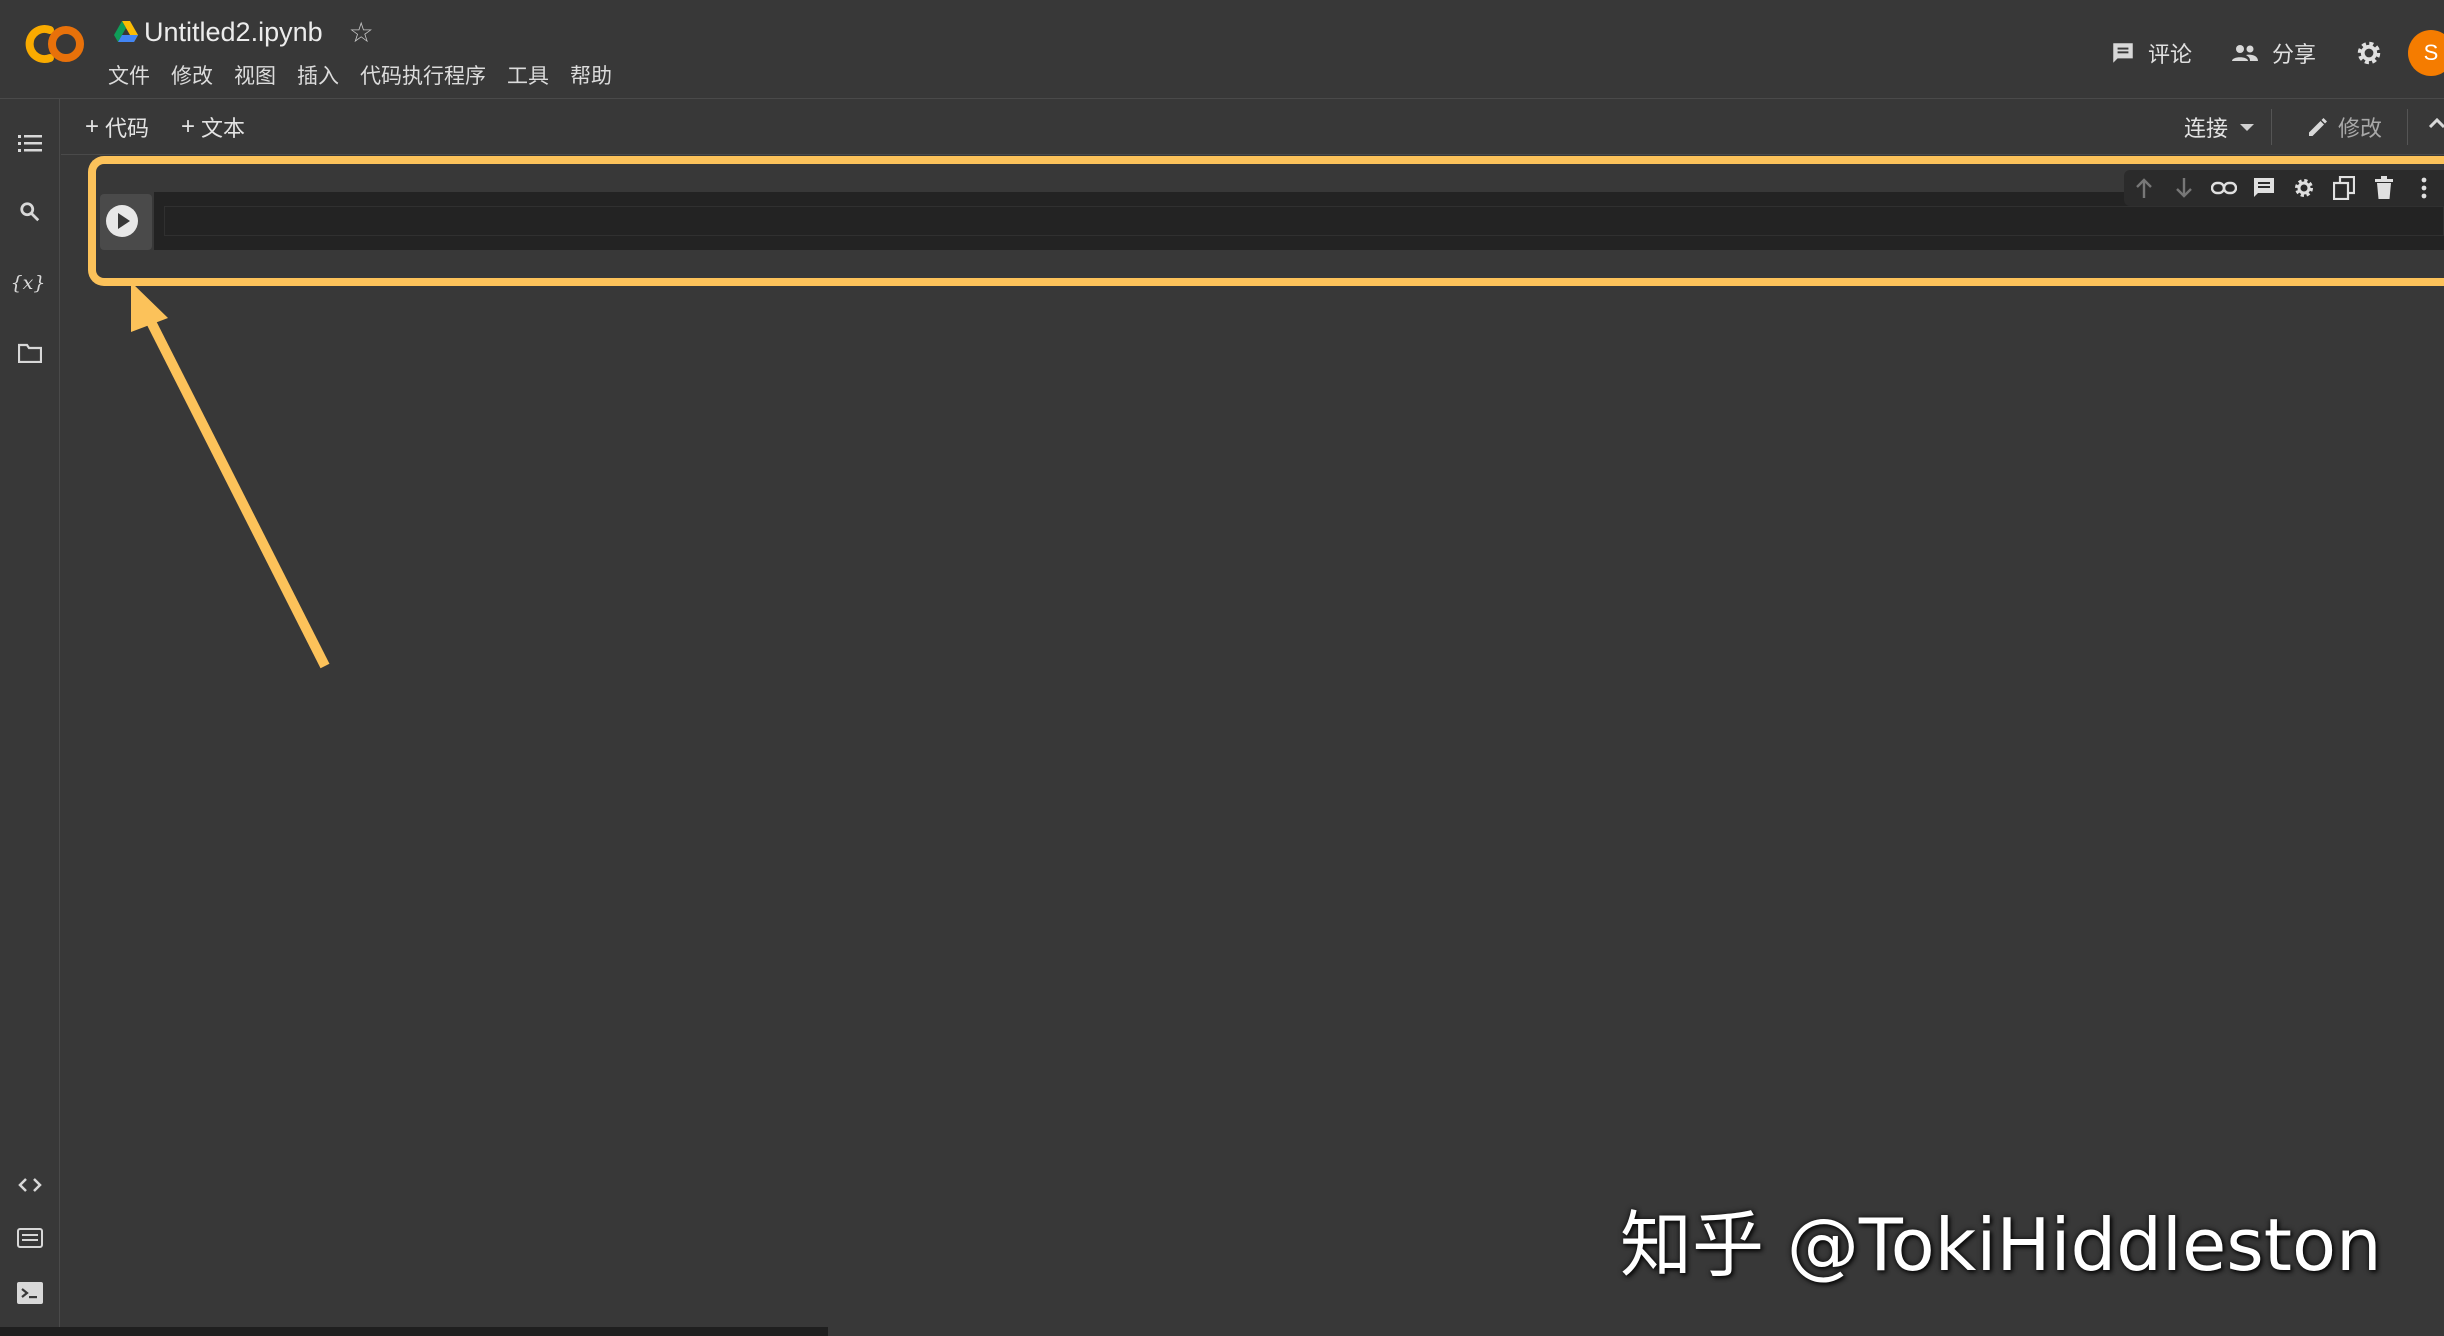 This screenshot has height=1336, width=2444. Describe the element at coordinates (28, 283) in the screenshot. I see `variables-icon: {x}` at that location.